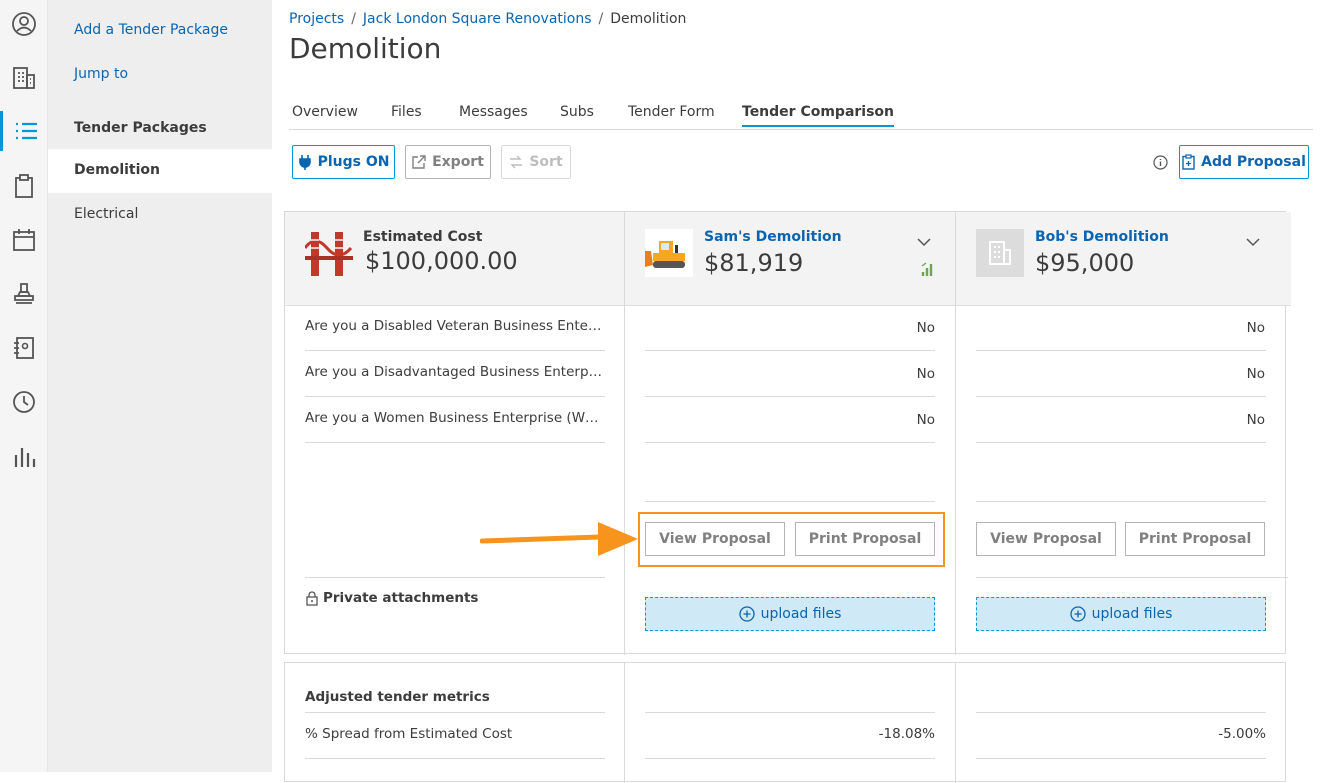  What do you see at coordinates (312, 598) in the screenshot?
I see `lock-icon` at bounding box center [312, 598].